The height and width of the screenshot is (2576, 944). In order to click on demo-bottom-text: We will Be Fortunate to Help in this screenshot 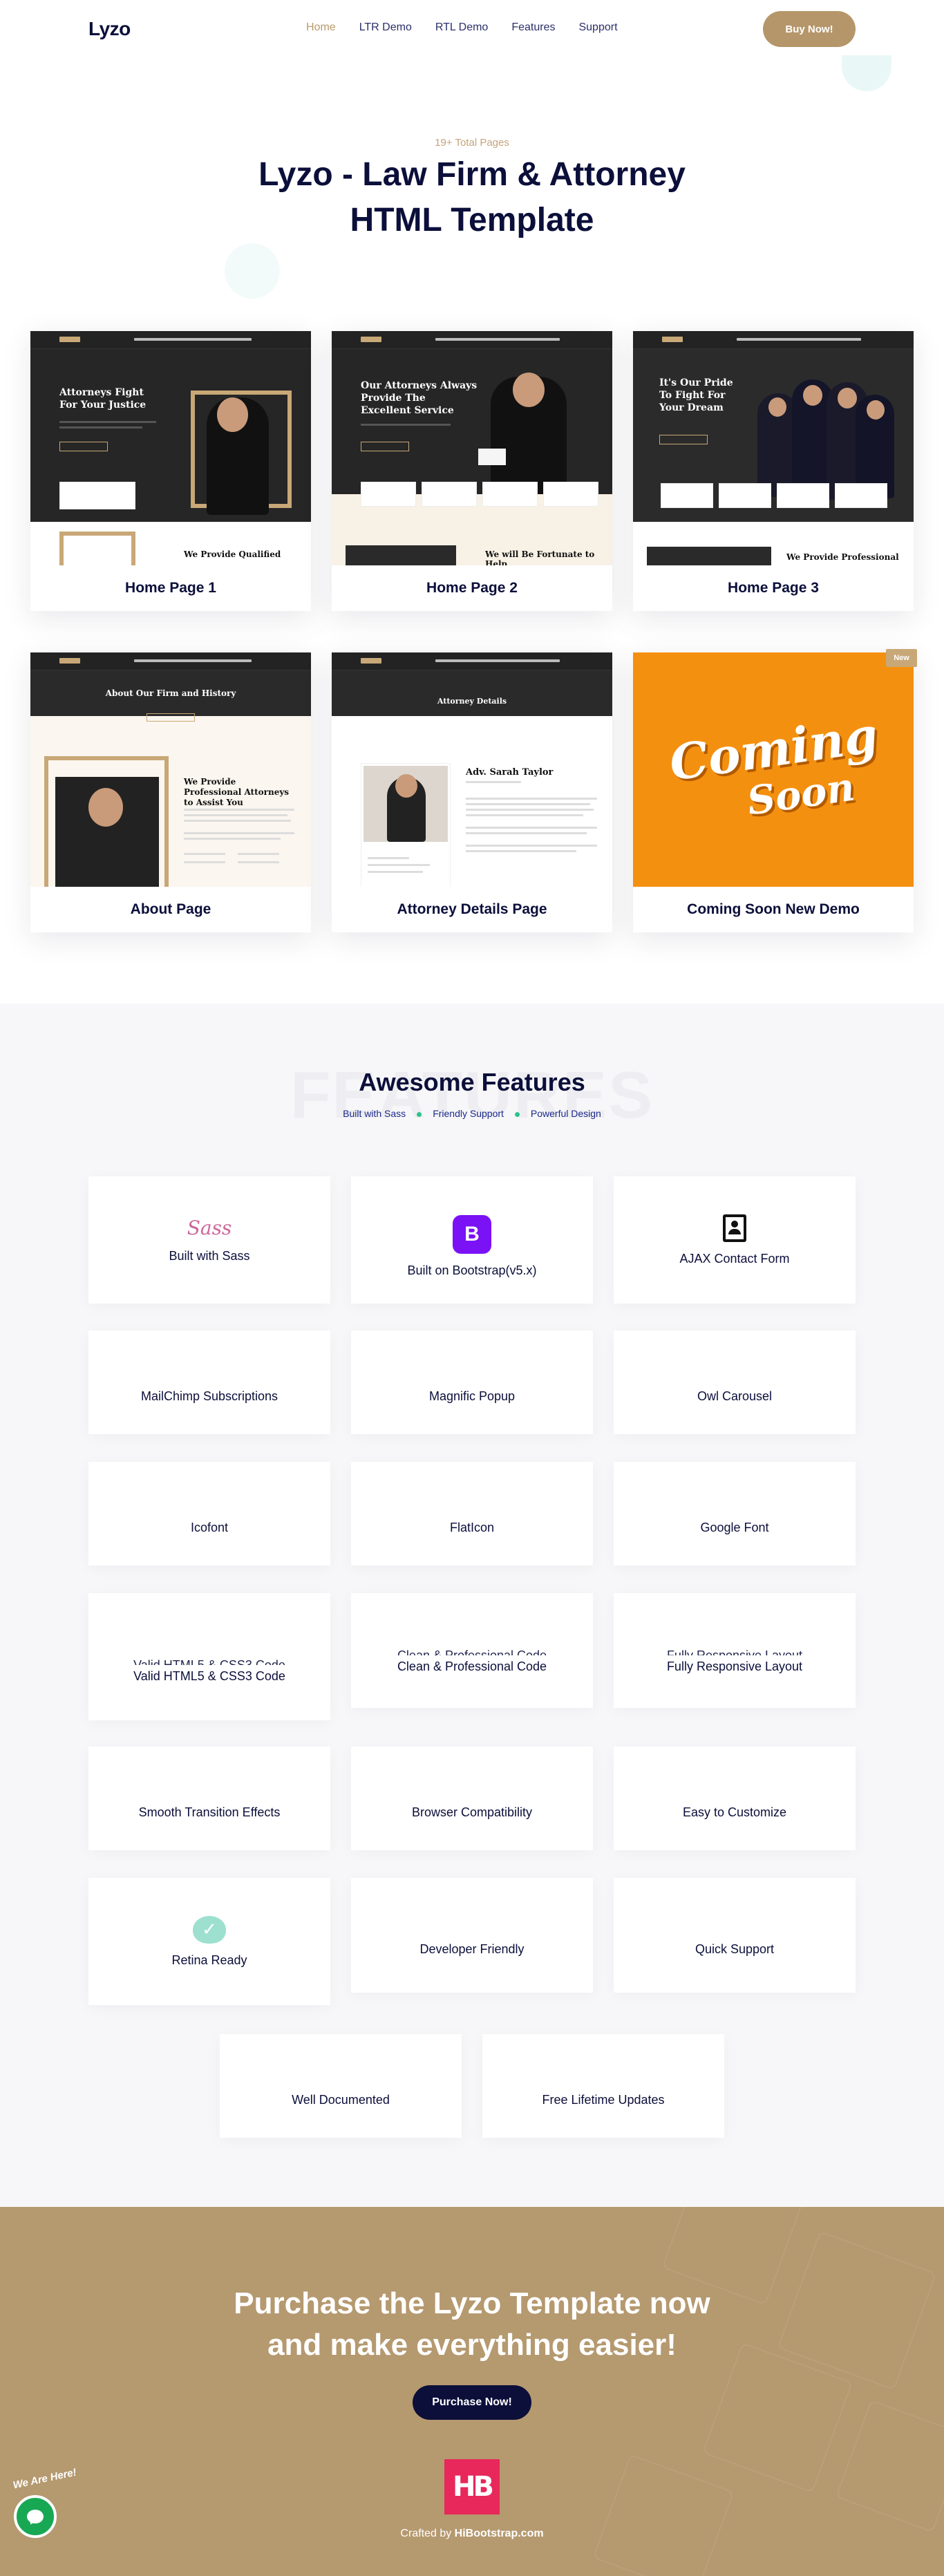, I will do `click(540, 557)`.